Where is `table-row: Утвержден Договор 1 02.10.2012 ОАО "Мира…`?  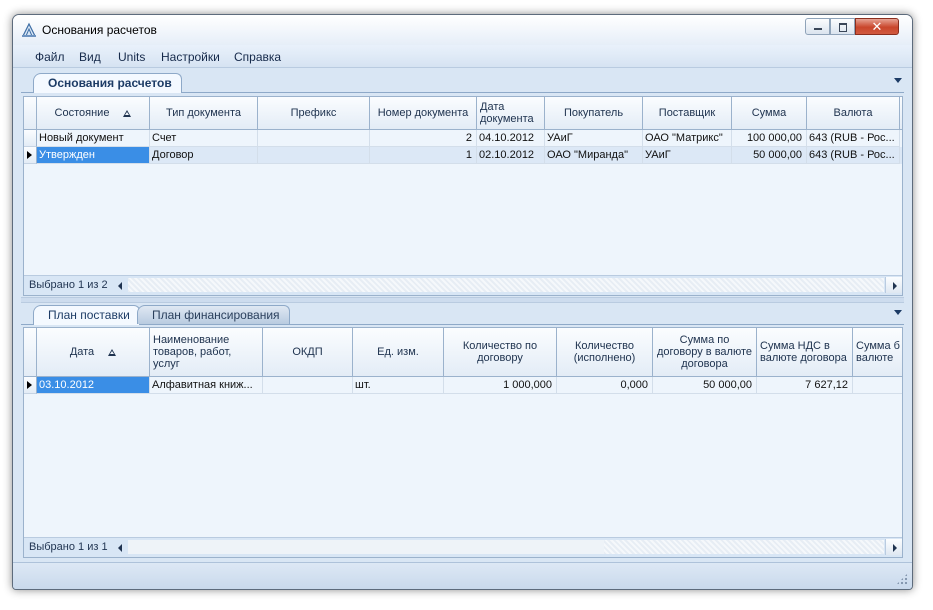 table-row: Утвержден Договор 1 02.10.2012 ОАО "Мира… is located at coordinates (463, 155).